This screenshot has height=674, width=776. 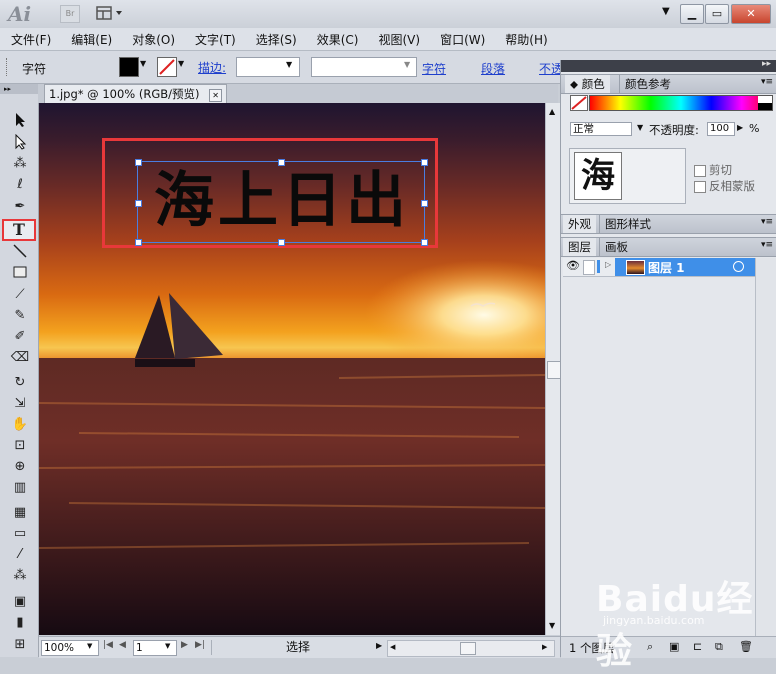 I want to click on stroke-weight-arrow: ▼, so click(x=289, y=64).